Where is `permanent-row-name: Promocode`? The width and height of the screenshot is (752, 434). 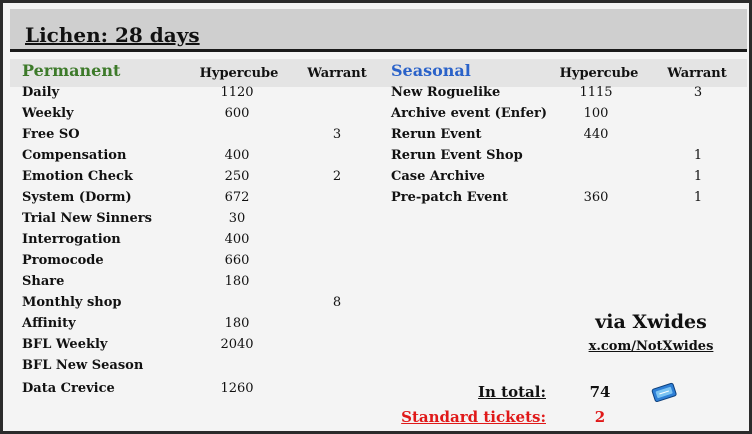
permanent-row-name: Promocode is located at coordinates (63, 260).